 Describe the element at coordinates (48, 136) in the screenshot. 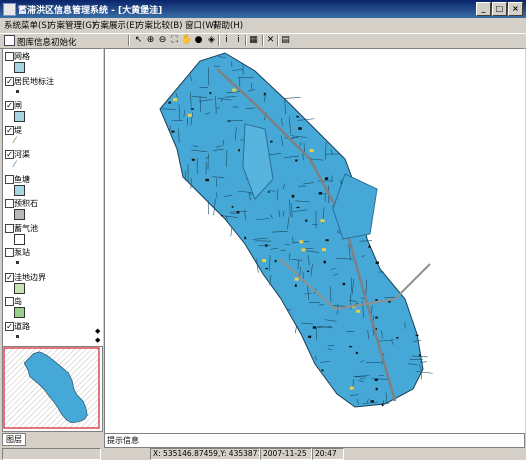

I see `layer-item: ✓ 堤 ⁄` at that location.